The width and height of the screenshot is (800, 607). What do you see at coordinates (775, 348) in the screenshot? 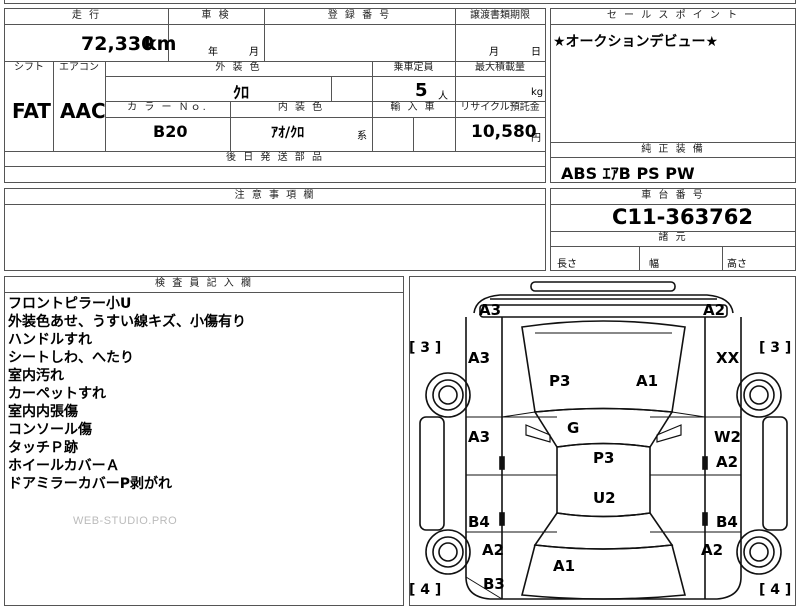
I see `bracket-front-right: [ 3 ]` at bounding box center [775, 348].